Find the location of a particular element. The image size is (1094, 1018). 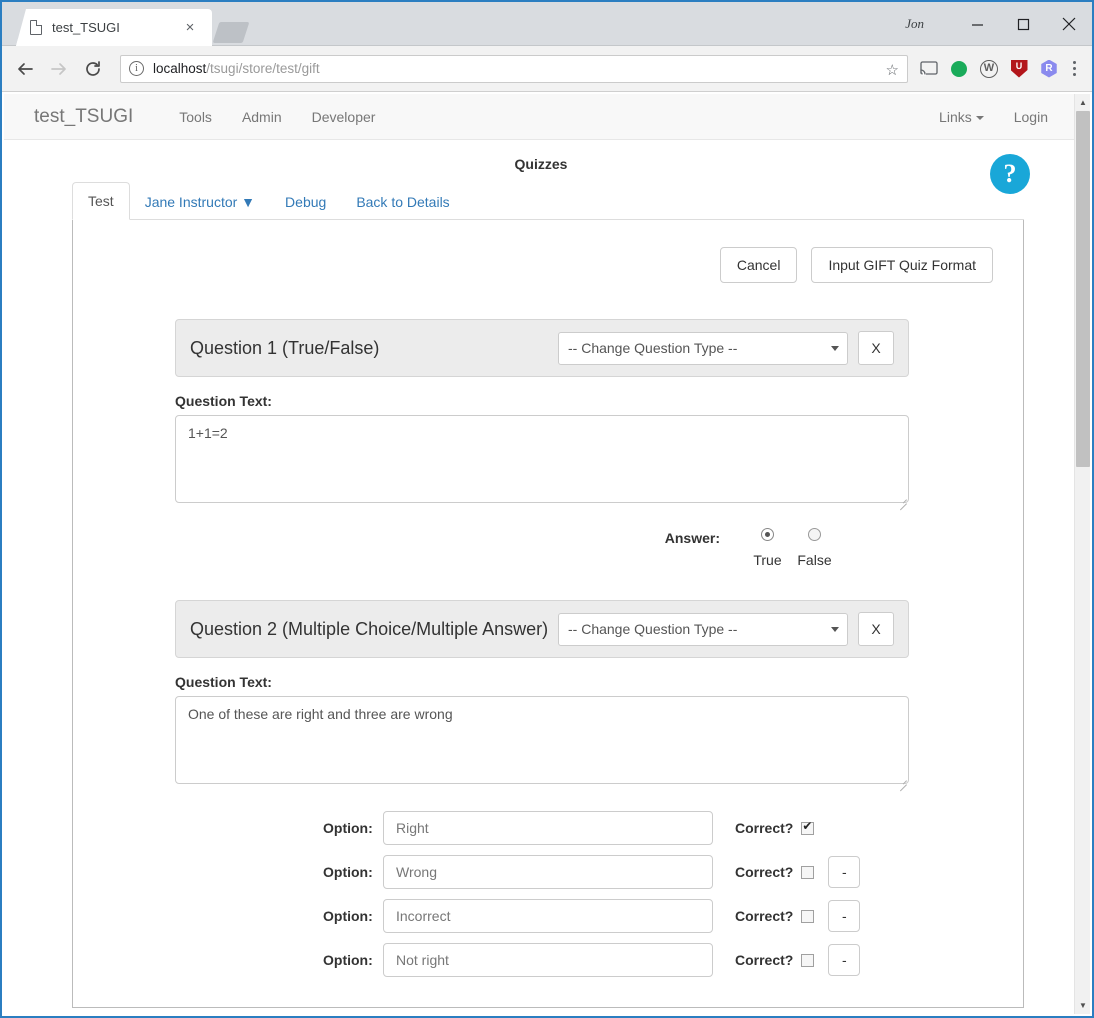

question-1-text-label: Question Text: is located at coordinates (223, 401).